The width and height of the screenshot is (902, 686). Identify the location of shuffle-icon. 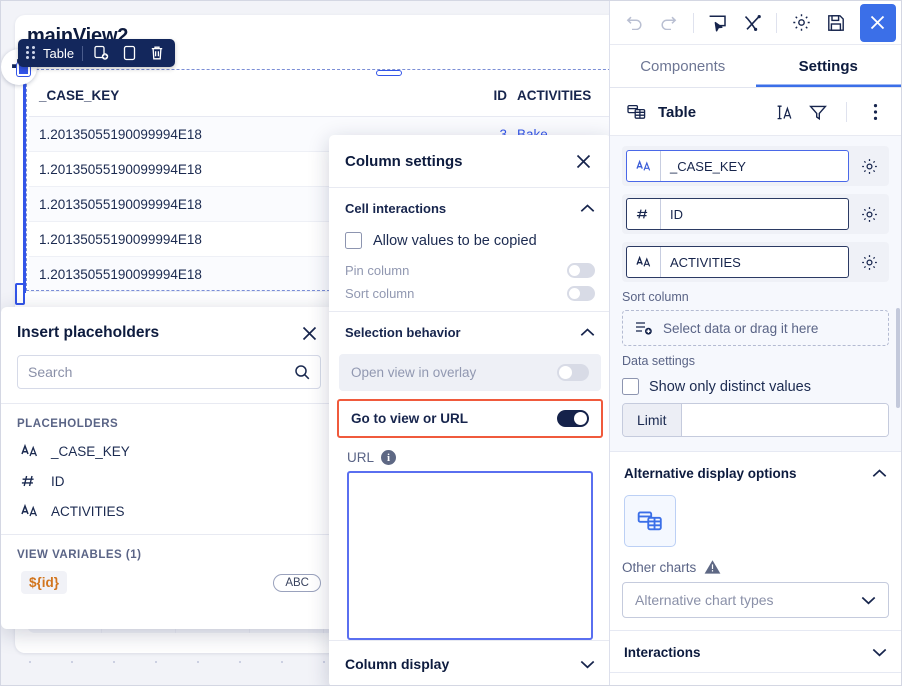
(752, 23).